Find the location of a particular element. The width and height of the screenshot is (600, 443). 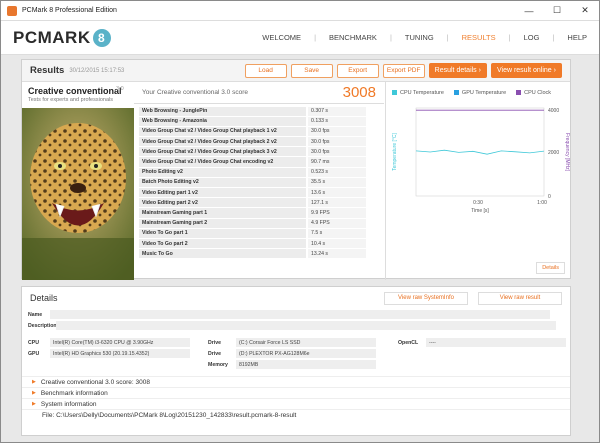

memory-row: Memory 8192MB is located at coordinates (297, 364).